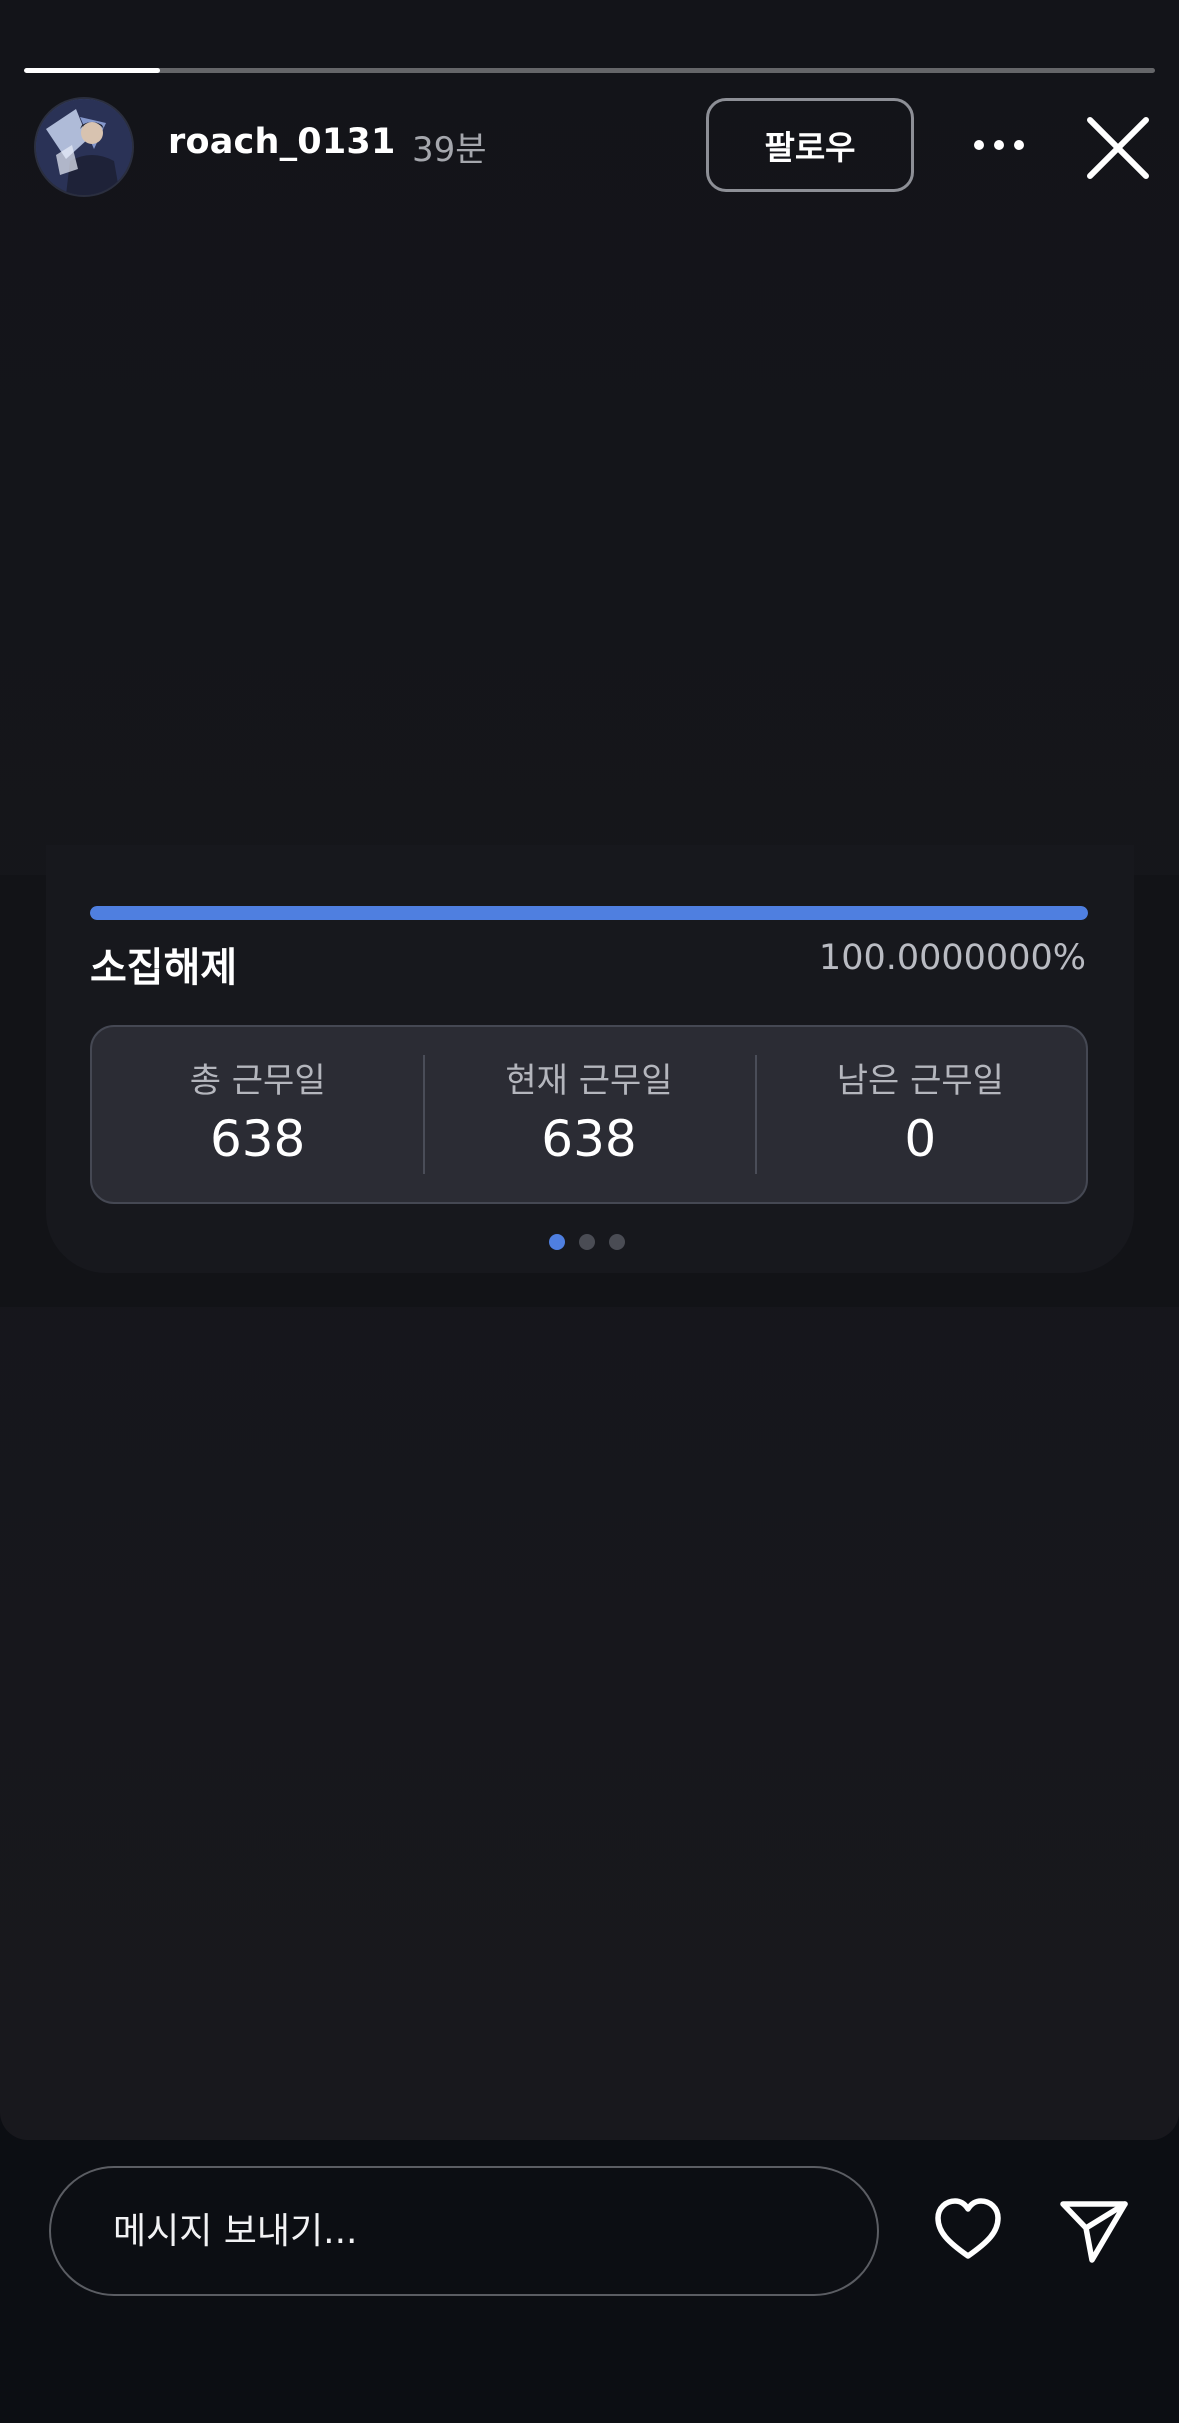  What do you see at coordinates (952, 958) in the screenshot?
I see `percent-label: 100.0000000%` at bounding box center [952, 958].